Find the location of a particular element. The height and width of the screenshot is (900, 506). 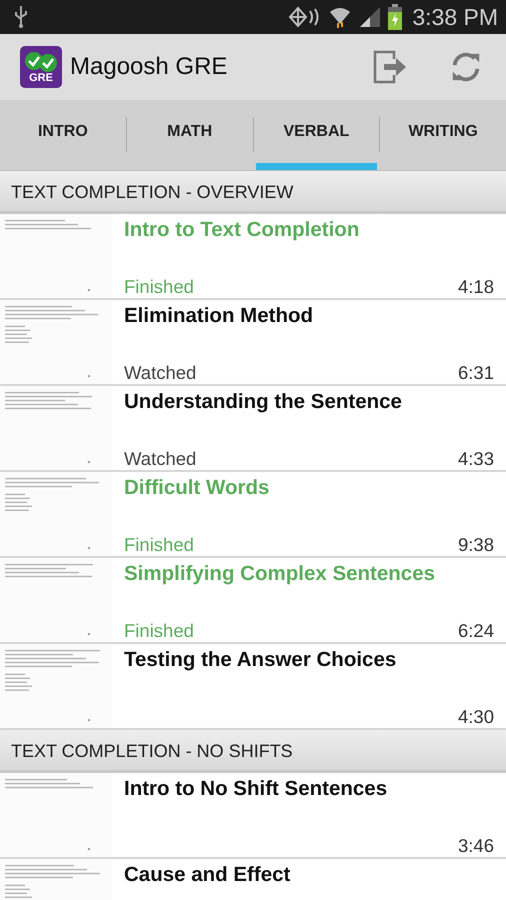

wifi-icon is located at coordinates (340, 17).